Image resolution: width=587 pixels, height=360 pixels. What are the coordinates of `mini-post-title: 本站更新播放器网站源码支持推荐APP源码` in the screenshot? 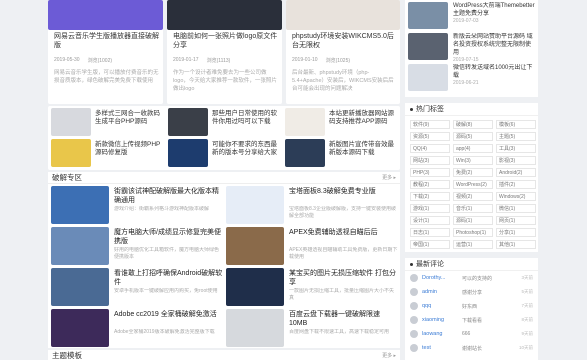 It's located at (364, 123).